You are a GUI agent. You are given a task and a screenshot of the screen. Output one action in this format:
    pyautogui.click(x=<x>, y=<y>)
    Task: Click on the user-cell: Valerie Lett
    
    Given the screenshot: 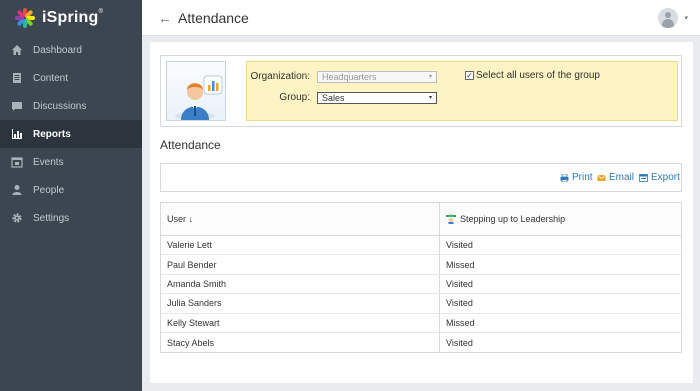 What is the action you would take?
    pyautogui.click(x=300, y=245)
    